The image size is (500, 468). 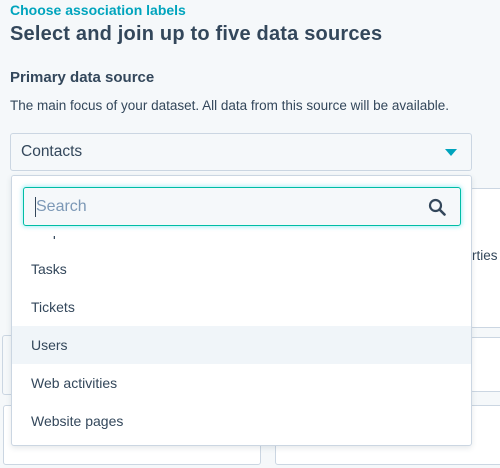 What do you see at coordinates (241, 152) in the screenshot?
I see `primary-data-source-select: Contacts` at bounding box center [241, 152].